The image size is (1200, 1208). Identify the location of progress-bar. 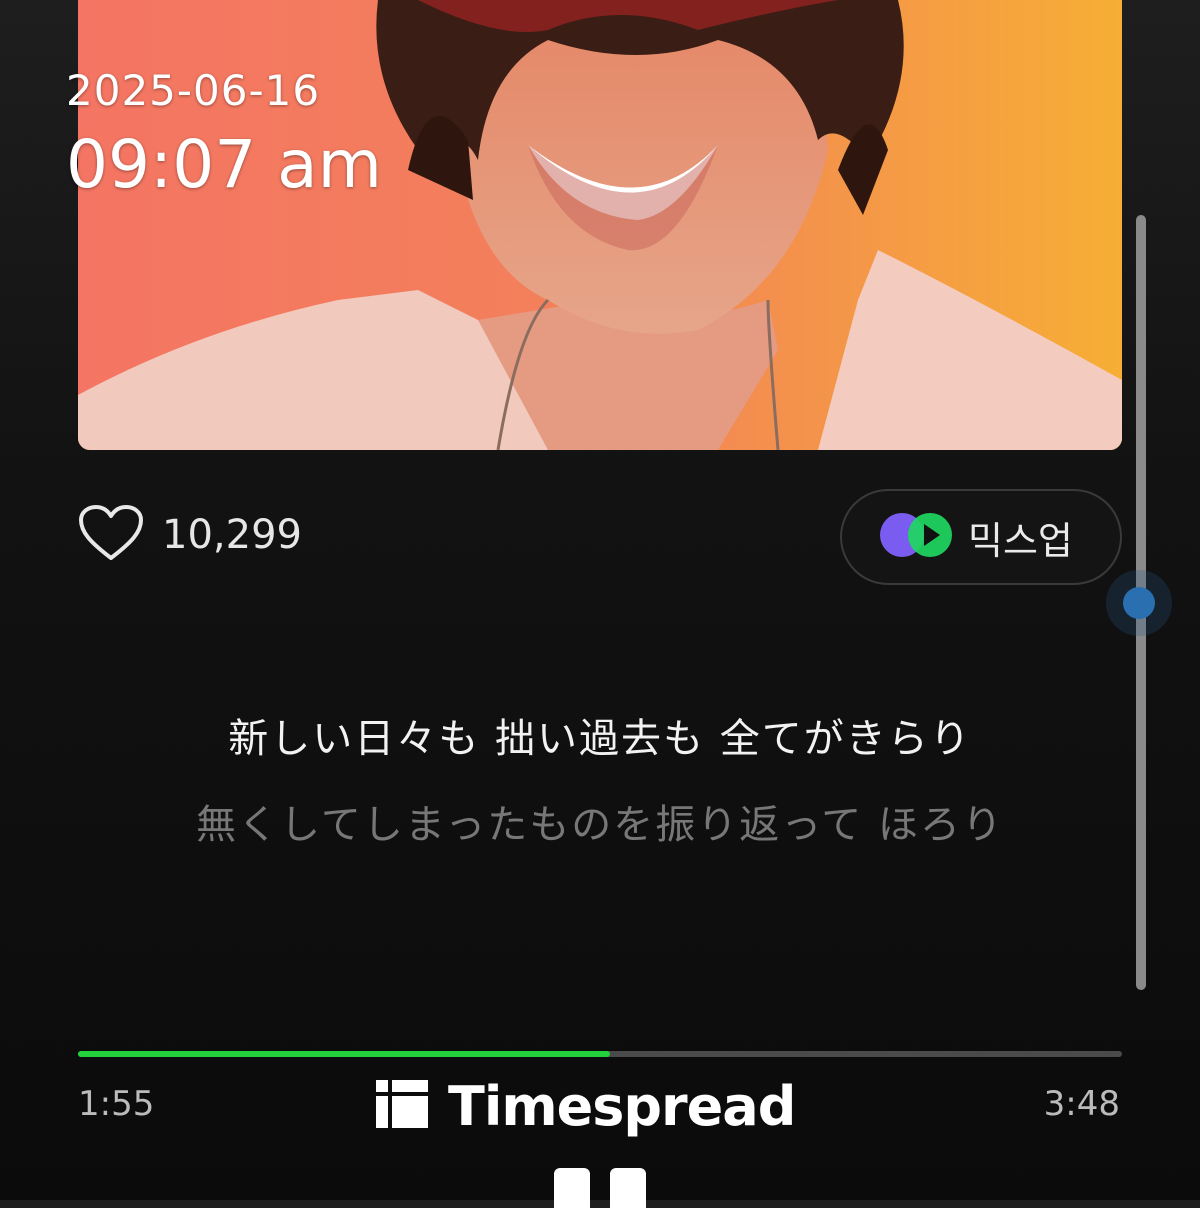
(600, 1054).